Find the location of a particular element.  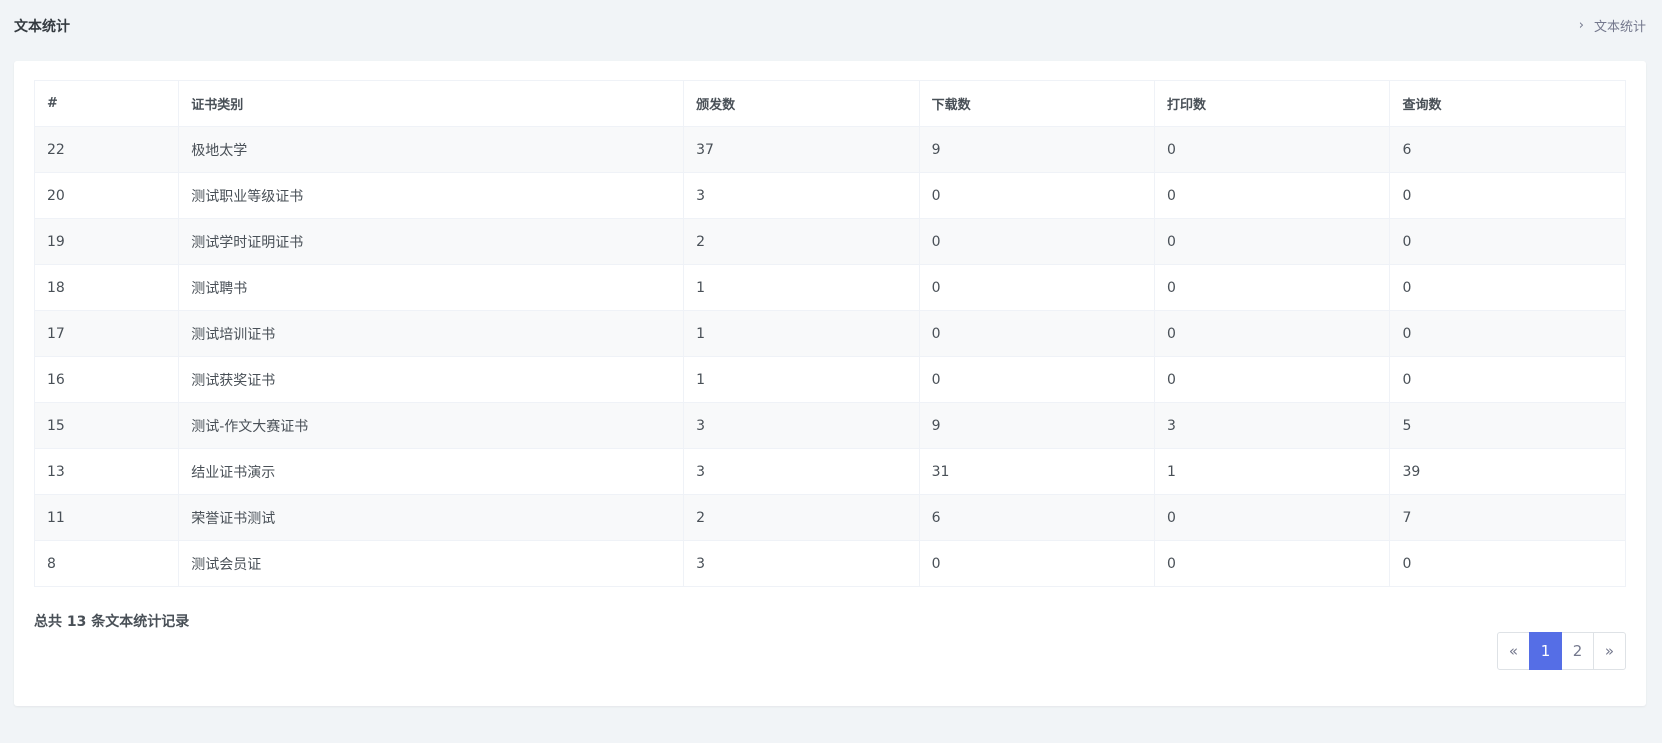

table-row: 13 结业证书演示 3 31 1 39 is located at coordinates (829, 471).